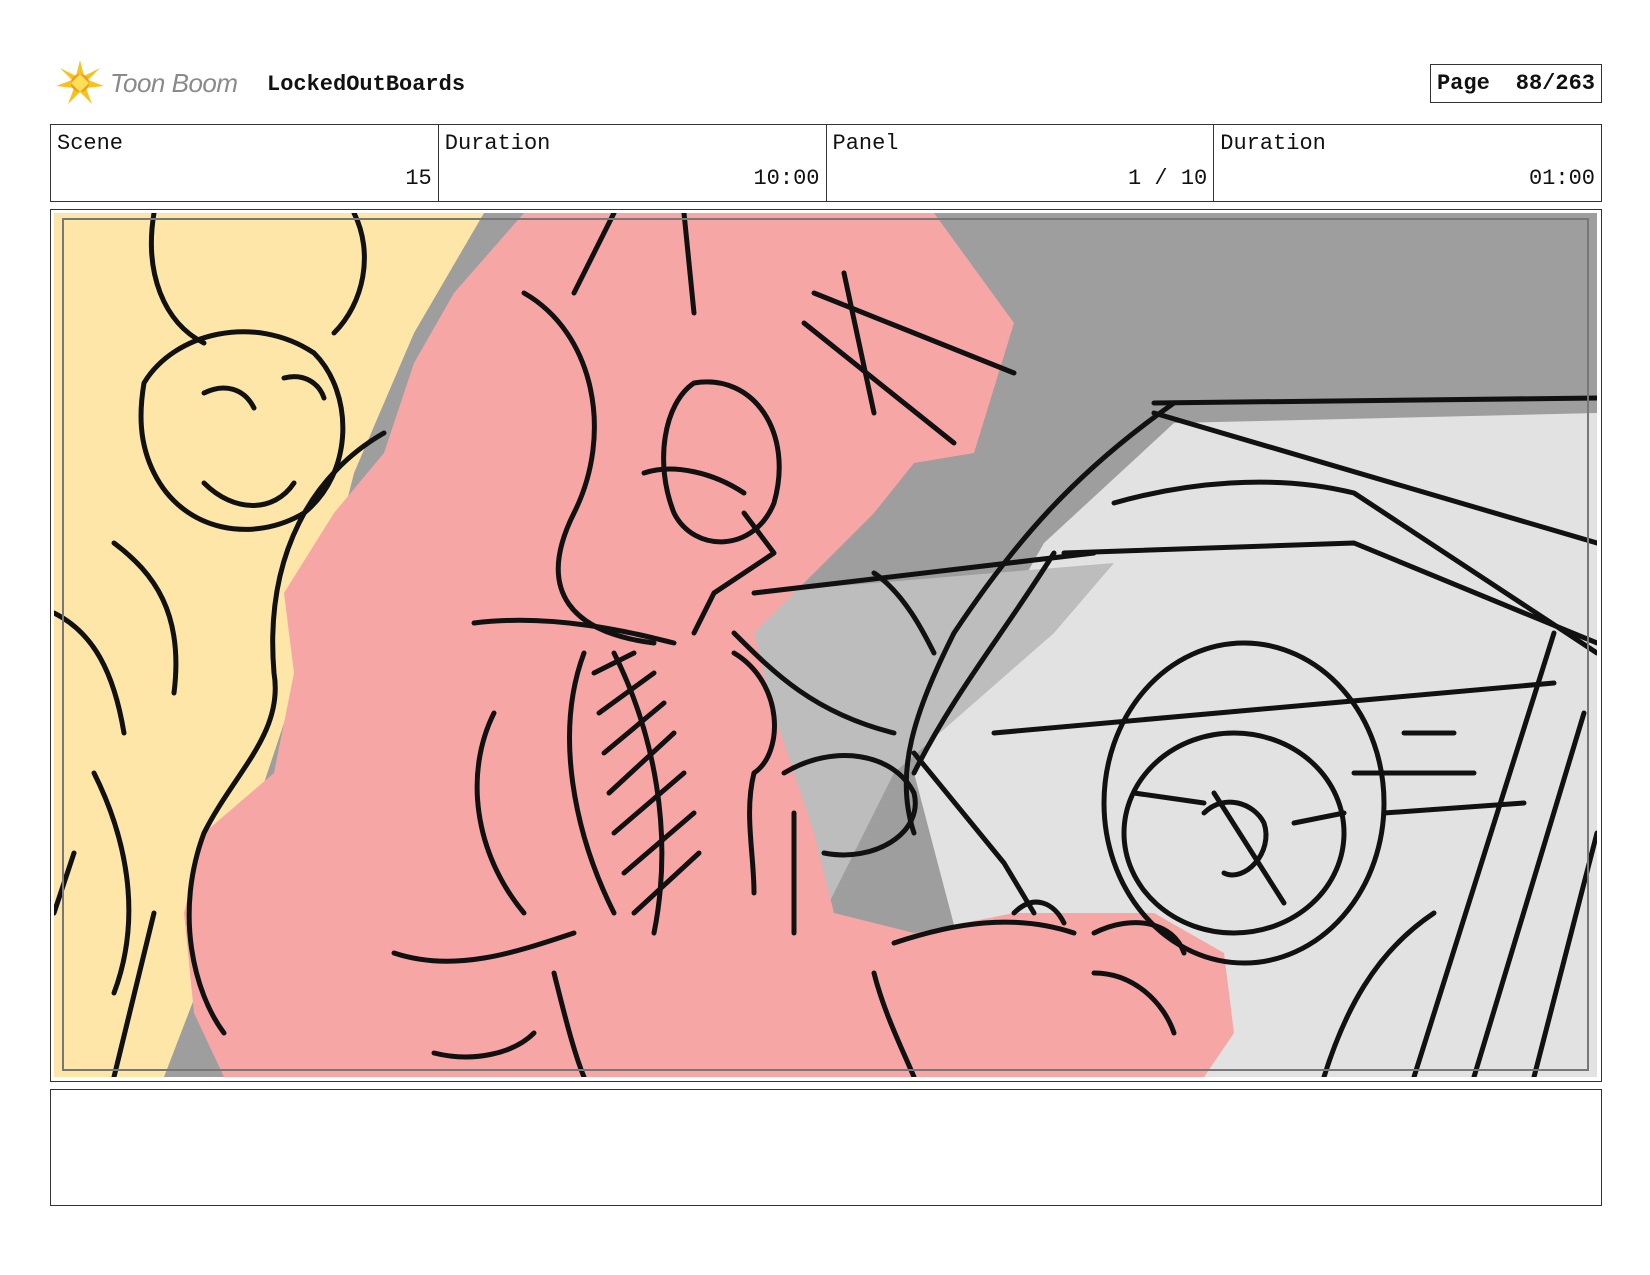 This screenshot has width=1650, height=1275. I want to click on scene-cell: Scene 15, so click(245, 163).